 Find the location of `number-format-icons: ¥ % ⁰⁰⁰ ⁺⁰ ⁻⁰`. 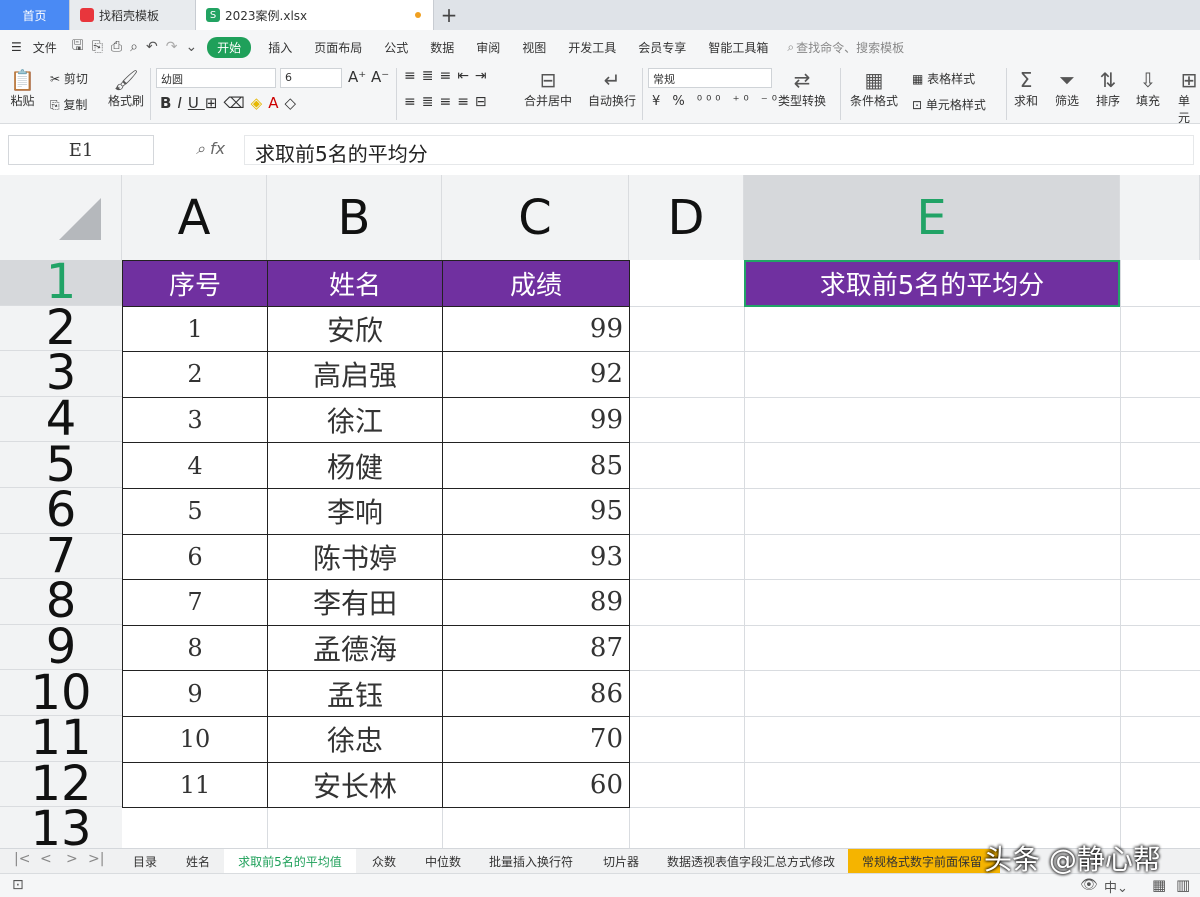

number-format-icons: ¥ % ⁰⁰⁰ ⁺⁰ ⁻⁰ is located at coordinates (716, 101).